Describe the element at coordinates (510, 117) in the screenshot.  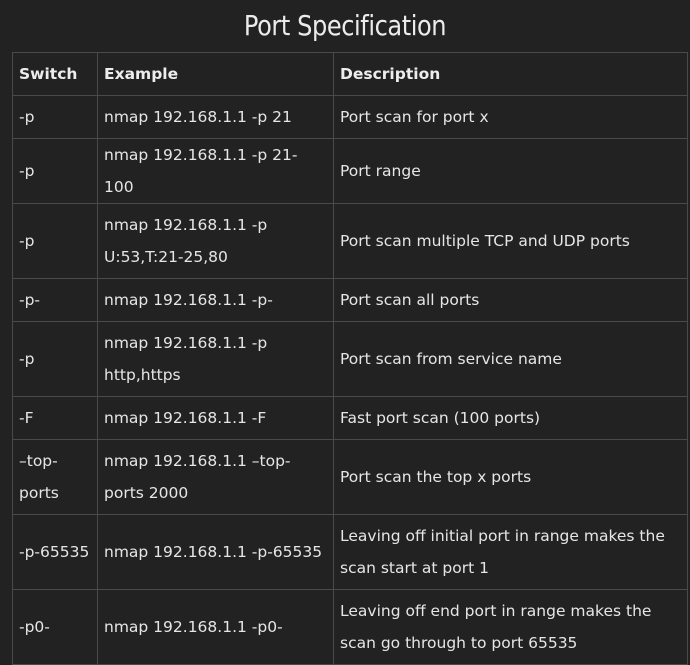
I see `description-cell: Port scan for port x` at that location.